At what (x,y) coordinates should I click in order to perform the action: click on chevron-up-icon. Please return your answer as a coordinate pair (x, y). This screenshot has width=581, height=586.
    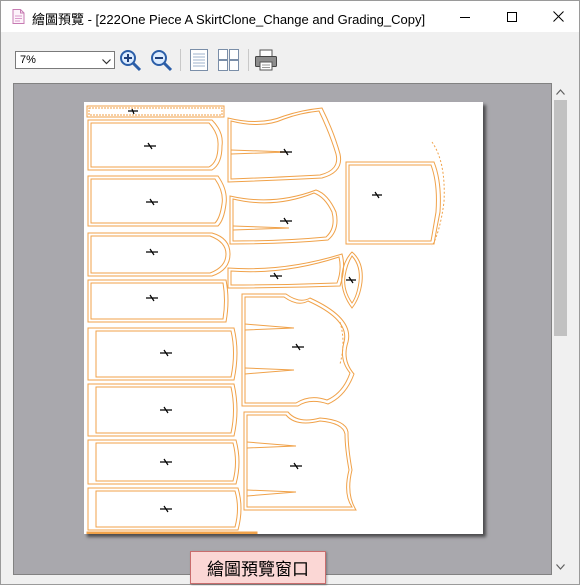
    Looking at the image, I should click on (560, 91).